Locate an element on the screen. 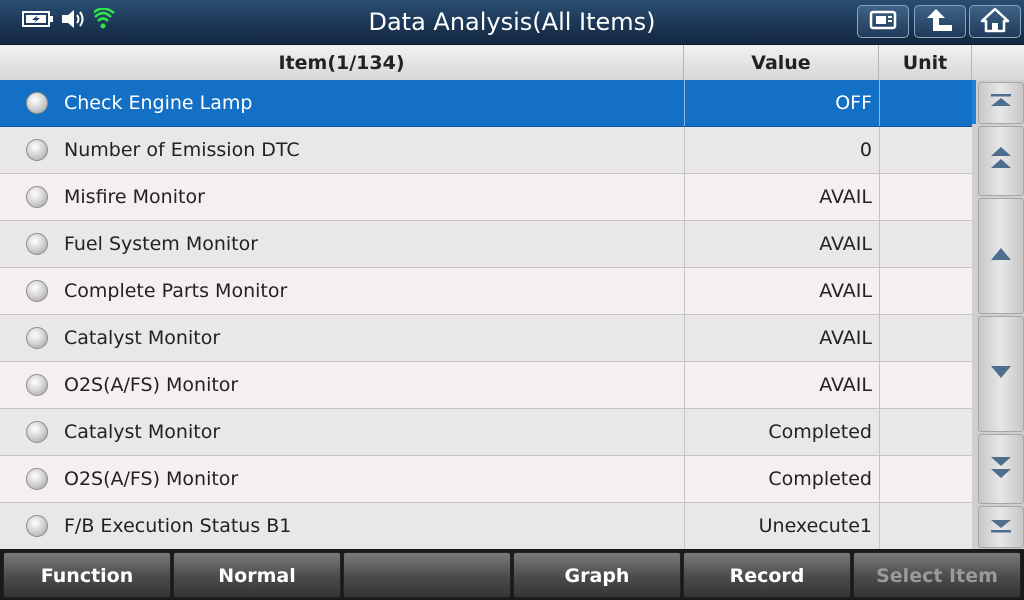 The image size is (1024, 600). line-down-icon is located at coordinates (1001, 374).